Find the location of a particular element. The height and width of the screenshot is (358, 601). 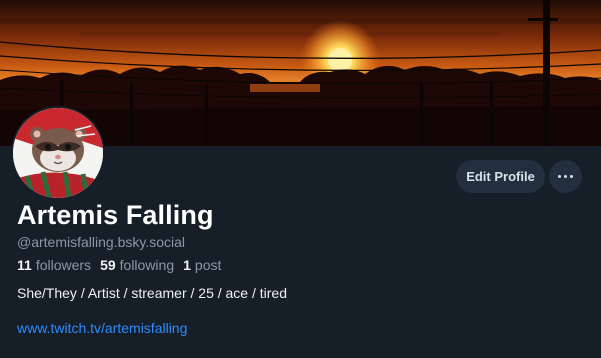

profile-link: www.twitch.tv/artemisfalling is located at coordinates (102, 328).